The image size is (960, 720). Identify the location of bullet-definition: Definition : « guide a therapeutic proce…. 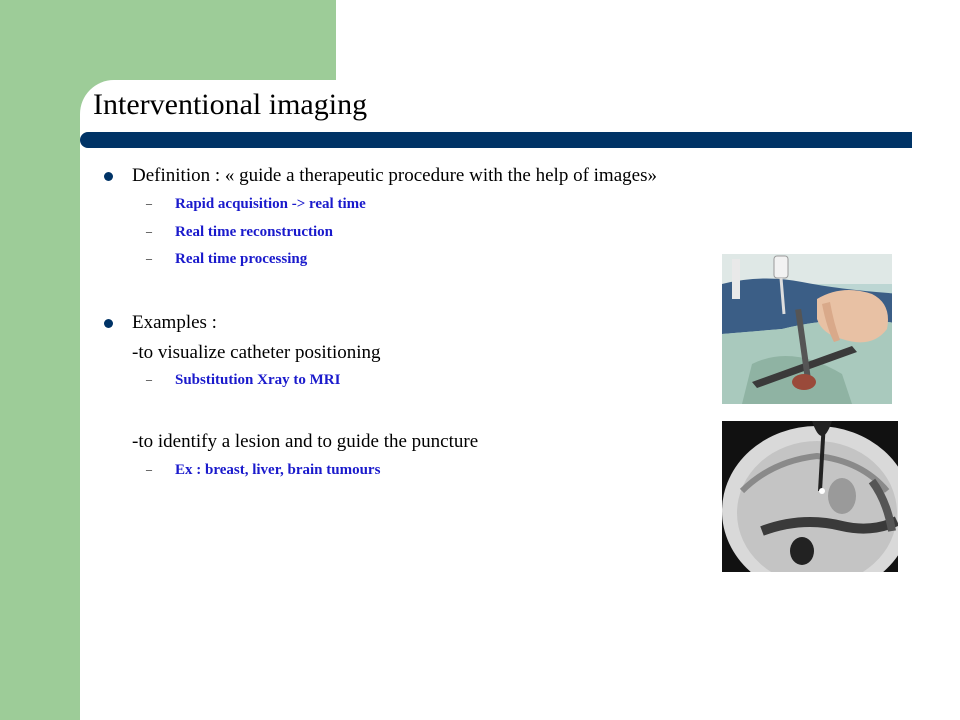
(380, 176).